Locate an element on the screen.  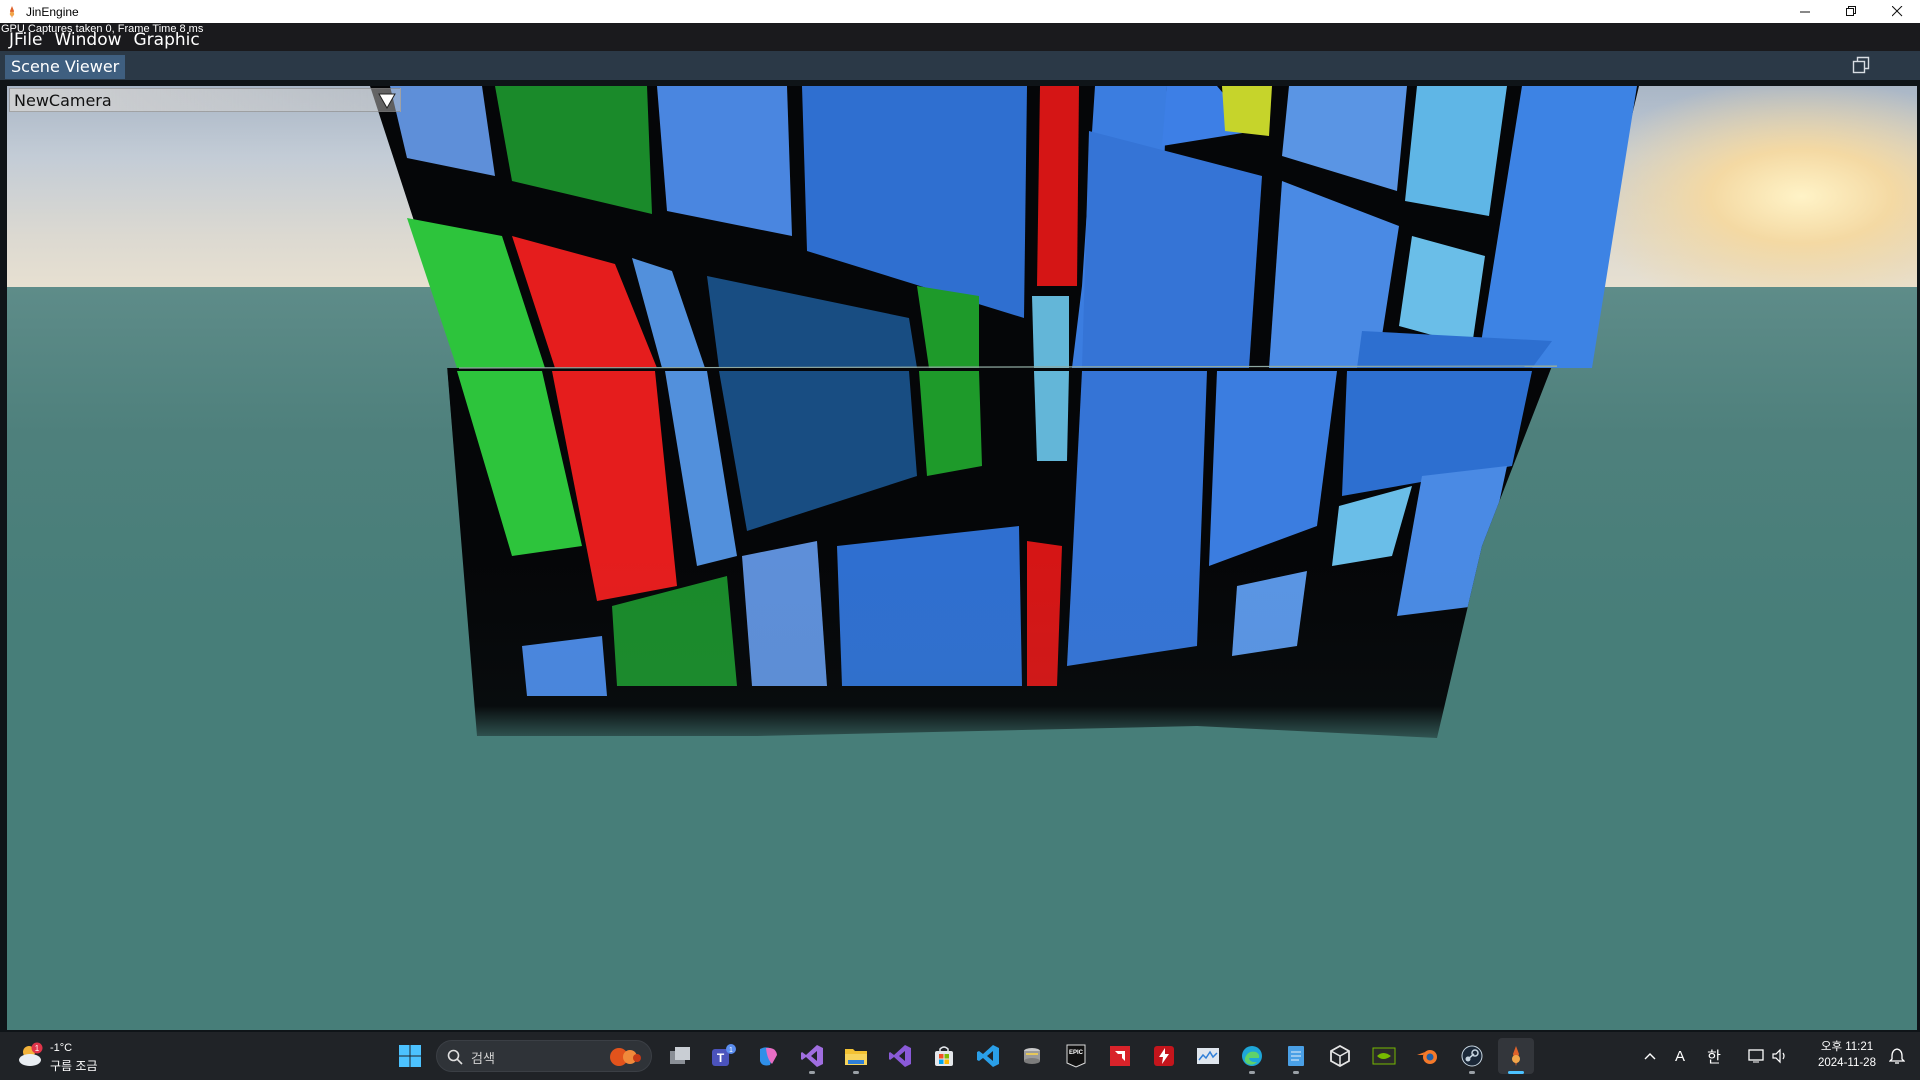
monitor-app is located at coordinates (1208, 1056).